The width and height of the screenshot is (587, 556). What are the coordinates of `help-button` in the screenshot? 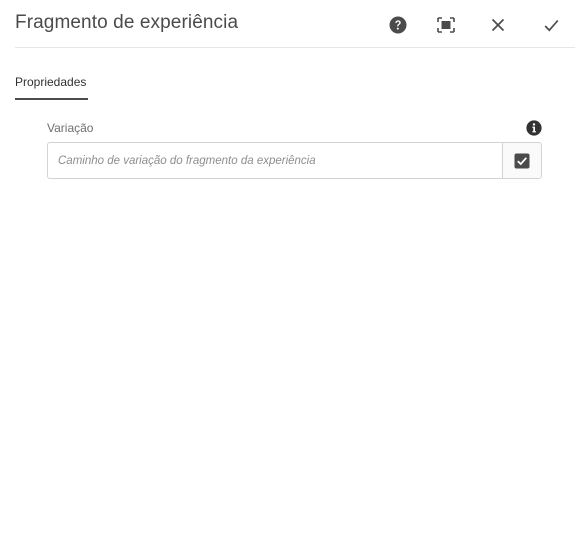 It's located at (398, 25).